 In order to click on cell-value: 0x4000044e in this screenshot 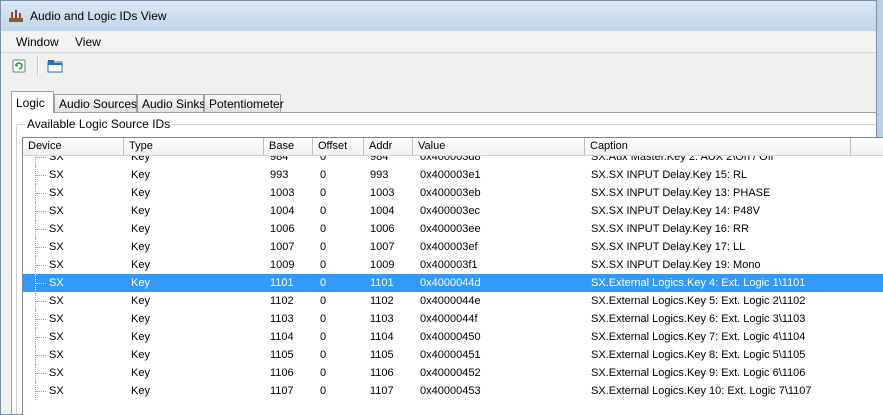, I will do `click(450, 301)`.